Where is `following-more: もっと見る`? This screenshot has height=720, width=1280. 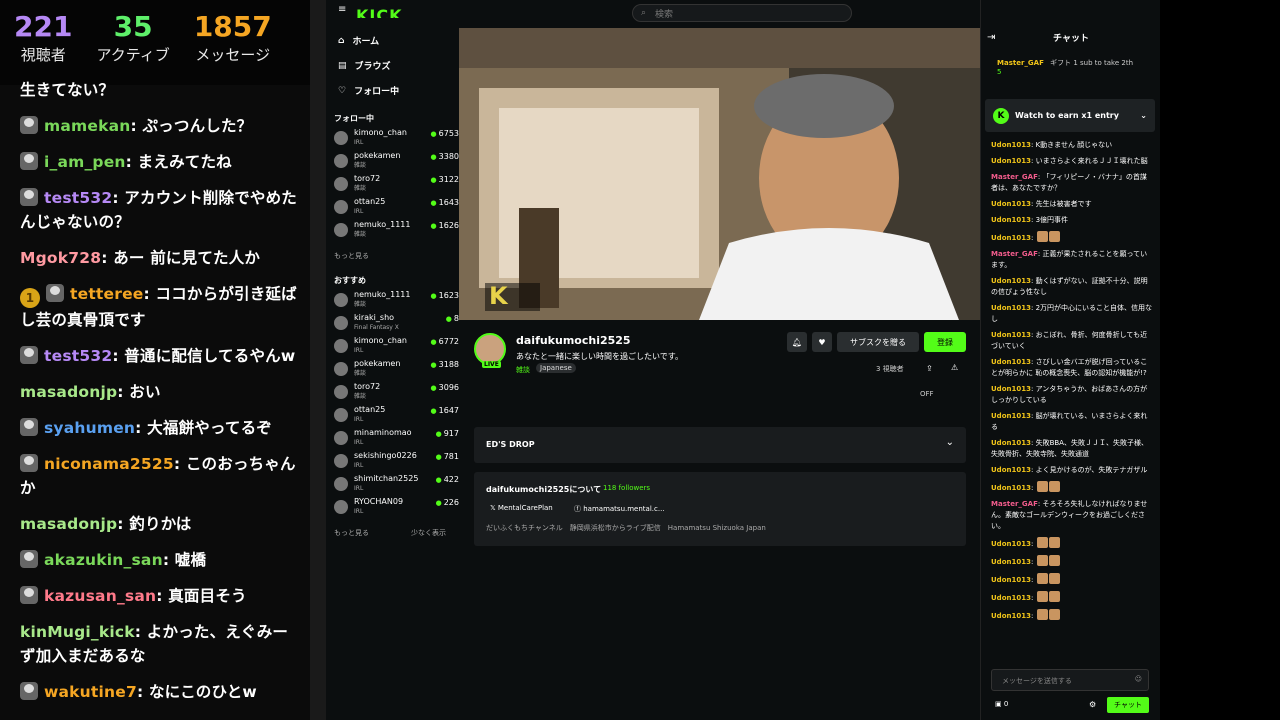
following-more: もっと見る is located at coordinates (390, 256).